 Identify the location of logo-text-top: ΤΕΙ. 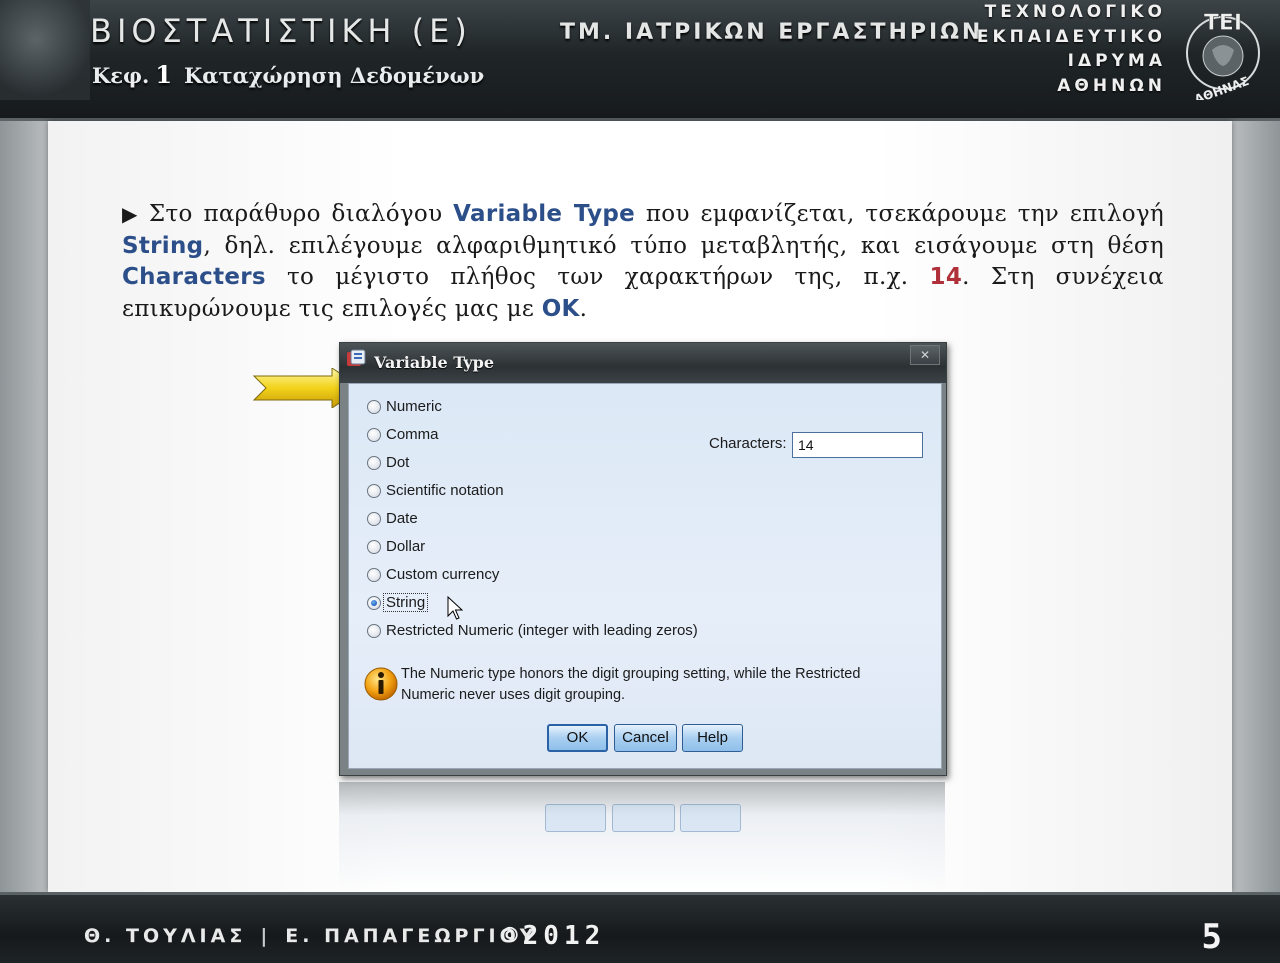
(1223, 23).